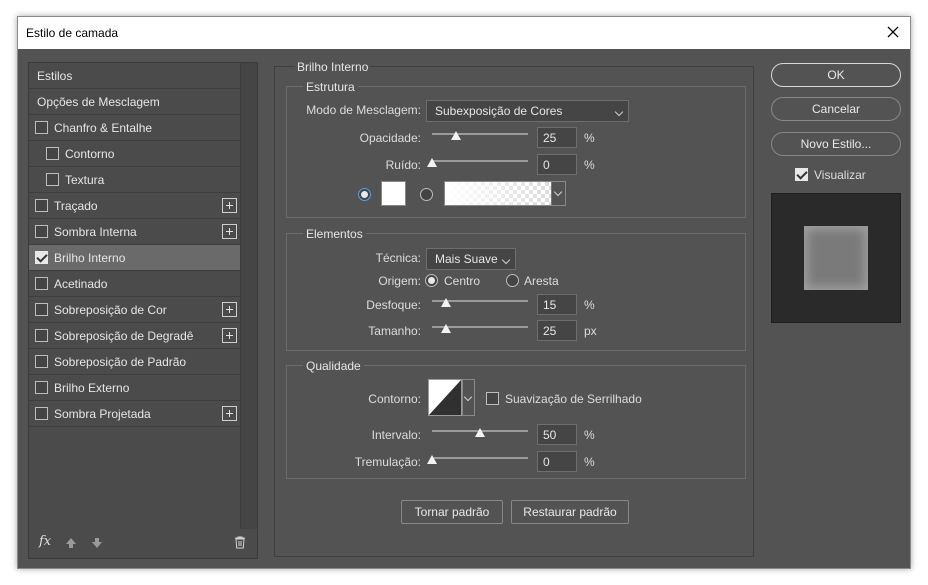 The height and width of the screenshot is (585, 928). Describe the element at coordinates (557, 137) in the screenshot. I see `opacity-input: 25` at that location.